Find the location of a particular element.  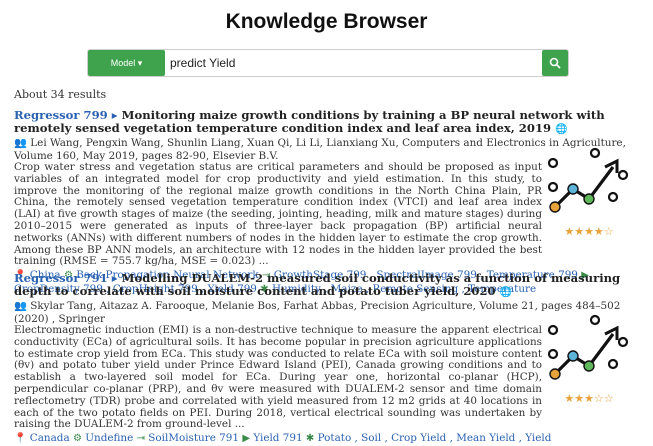

gears-icon: ⚙ is located at coordinates (77, 439).